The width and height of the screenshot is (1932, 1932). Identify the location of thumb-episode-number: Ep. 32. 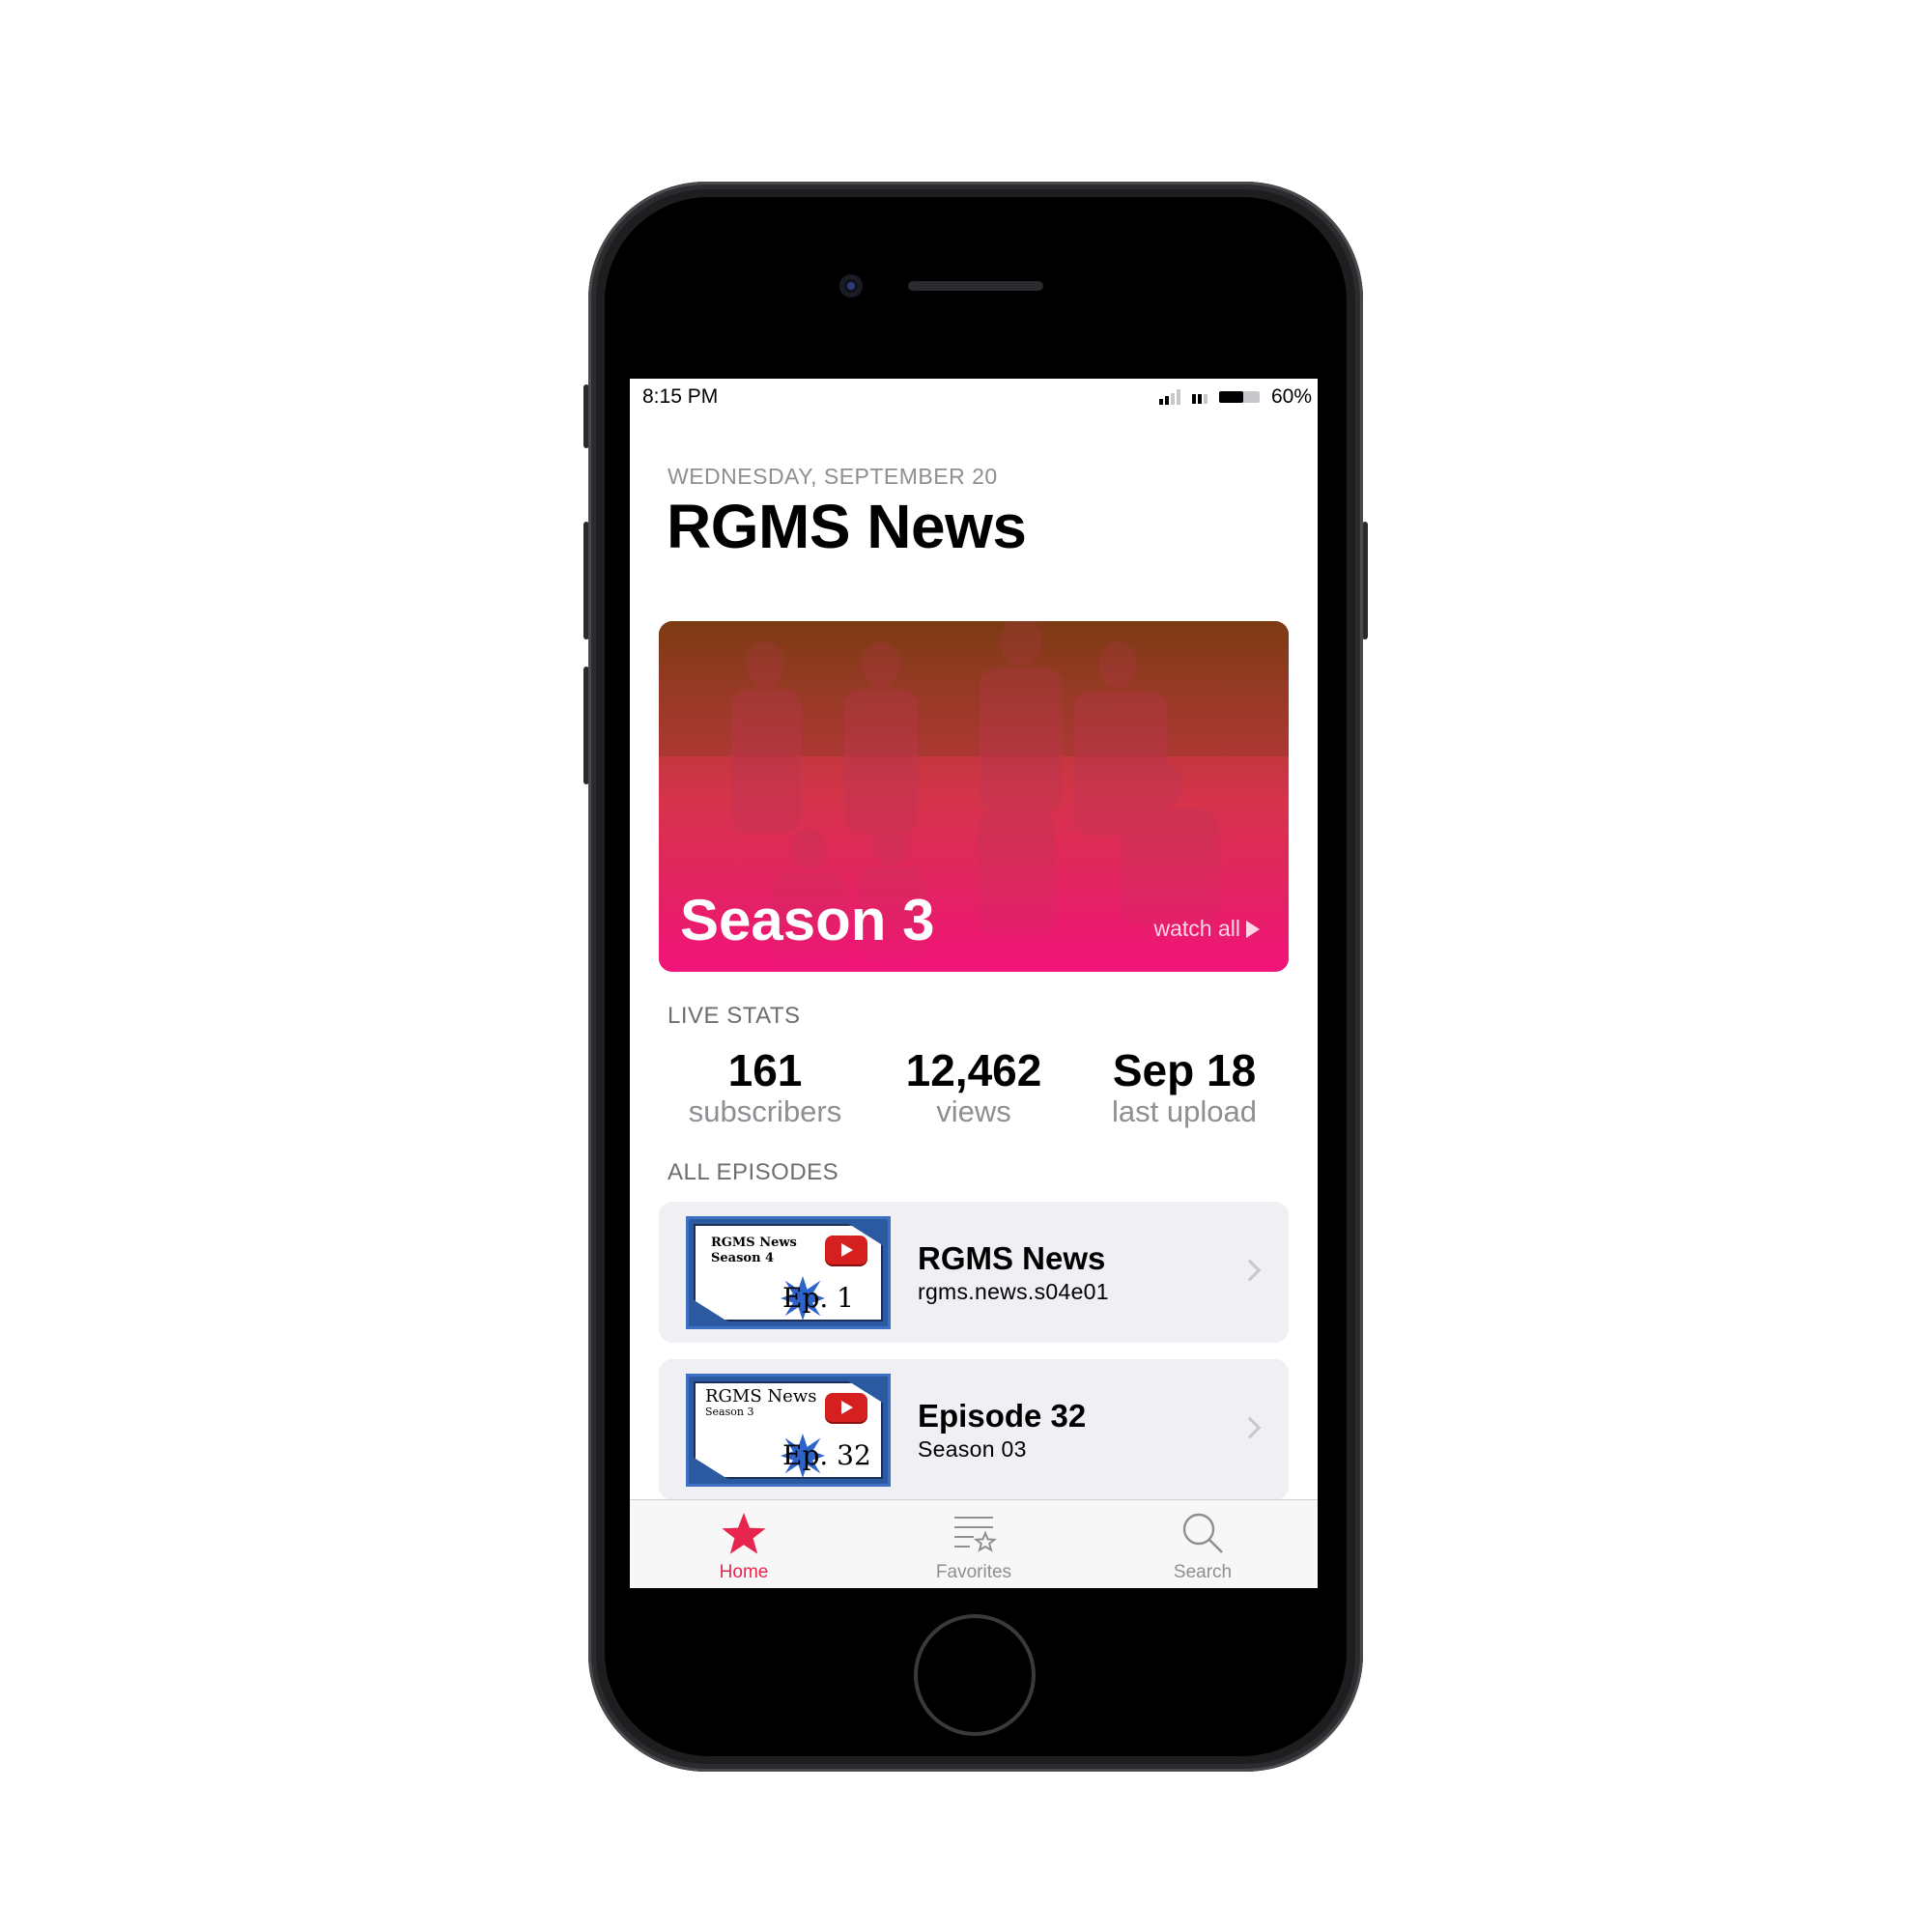
(826, 1455).